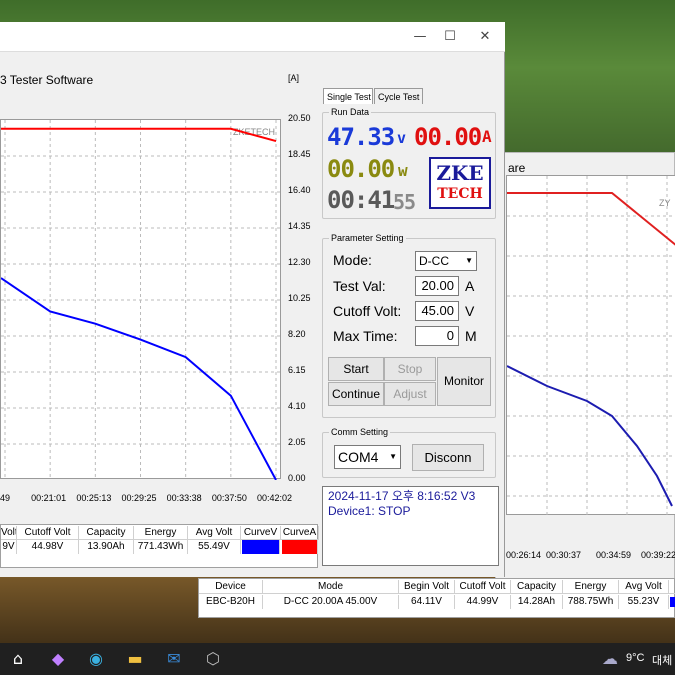 This screenshot has height=675, width=675. Describe the element at coordinates (360, 432) in the screenshot. I see `comm-setting-label: Comm Setting` at that location.